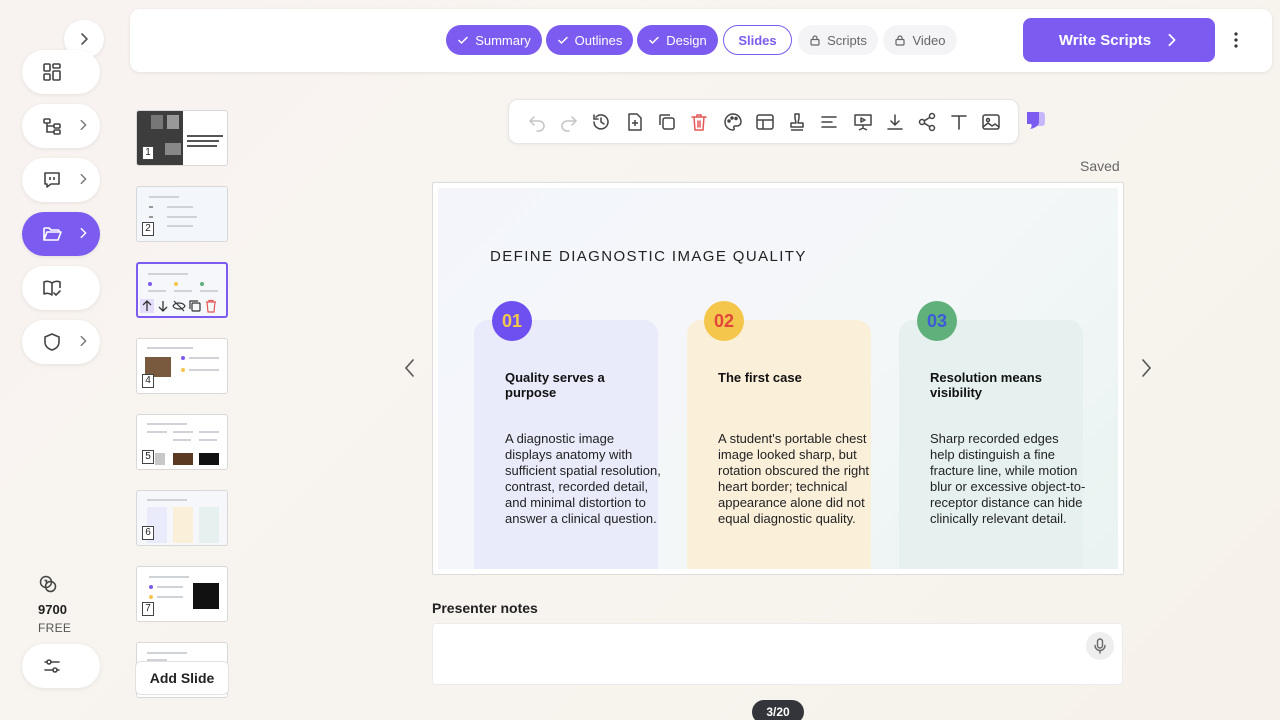 Image resolution: width=1280 pixels, height=720 pixels. I want to click on editor-toolbar, so click(763, 121).